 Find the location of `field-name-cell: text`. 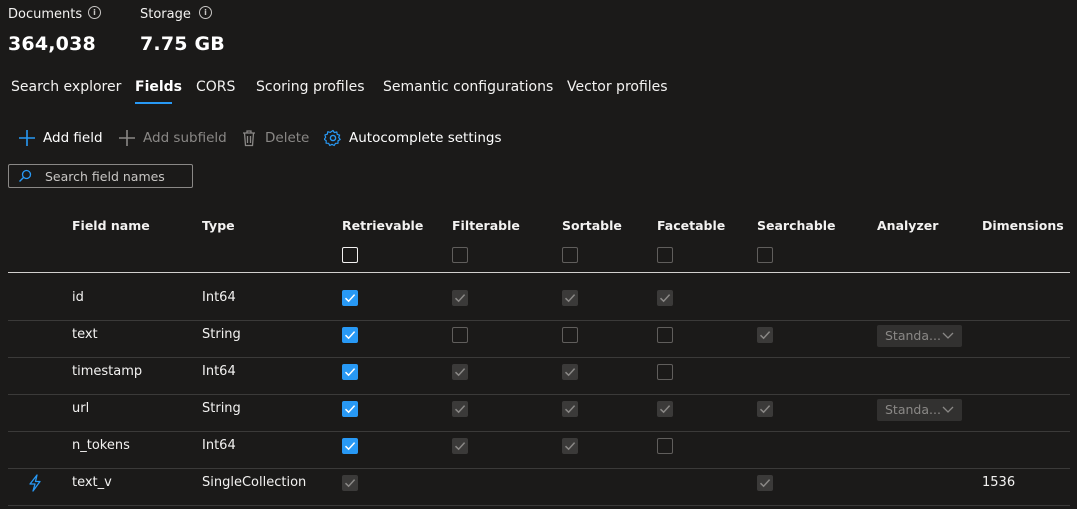

field-name-cell: text is located at coordinates (85, 334).